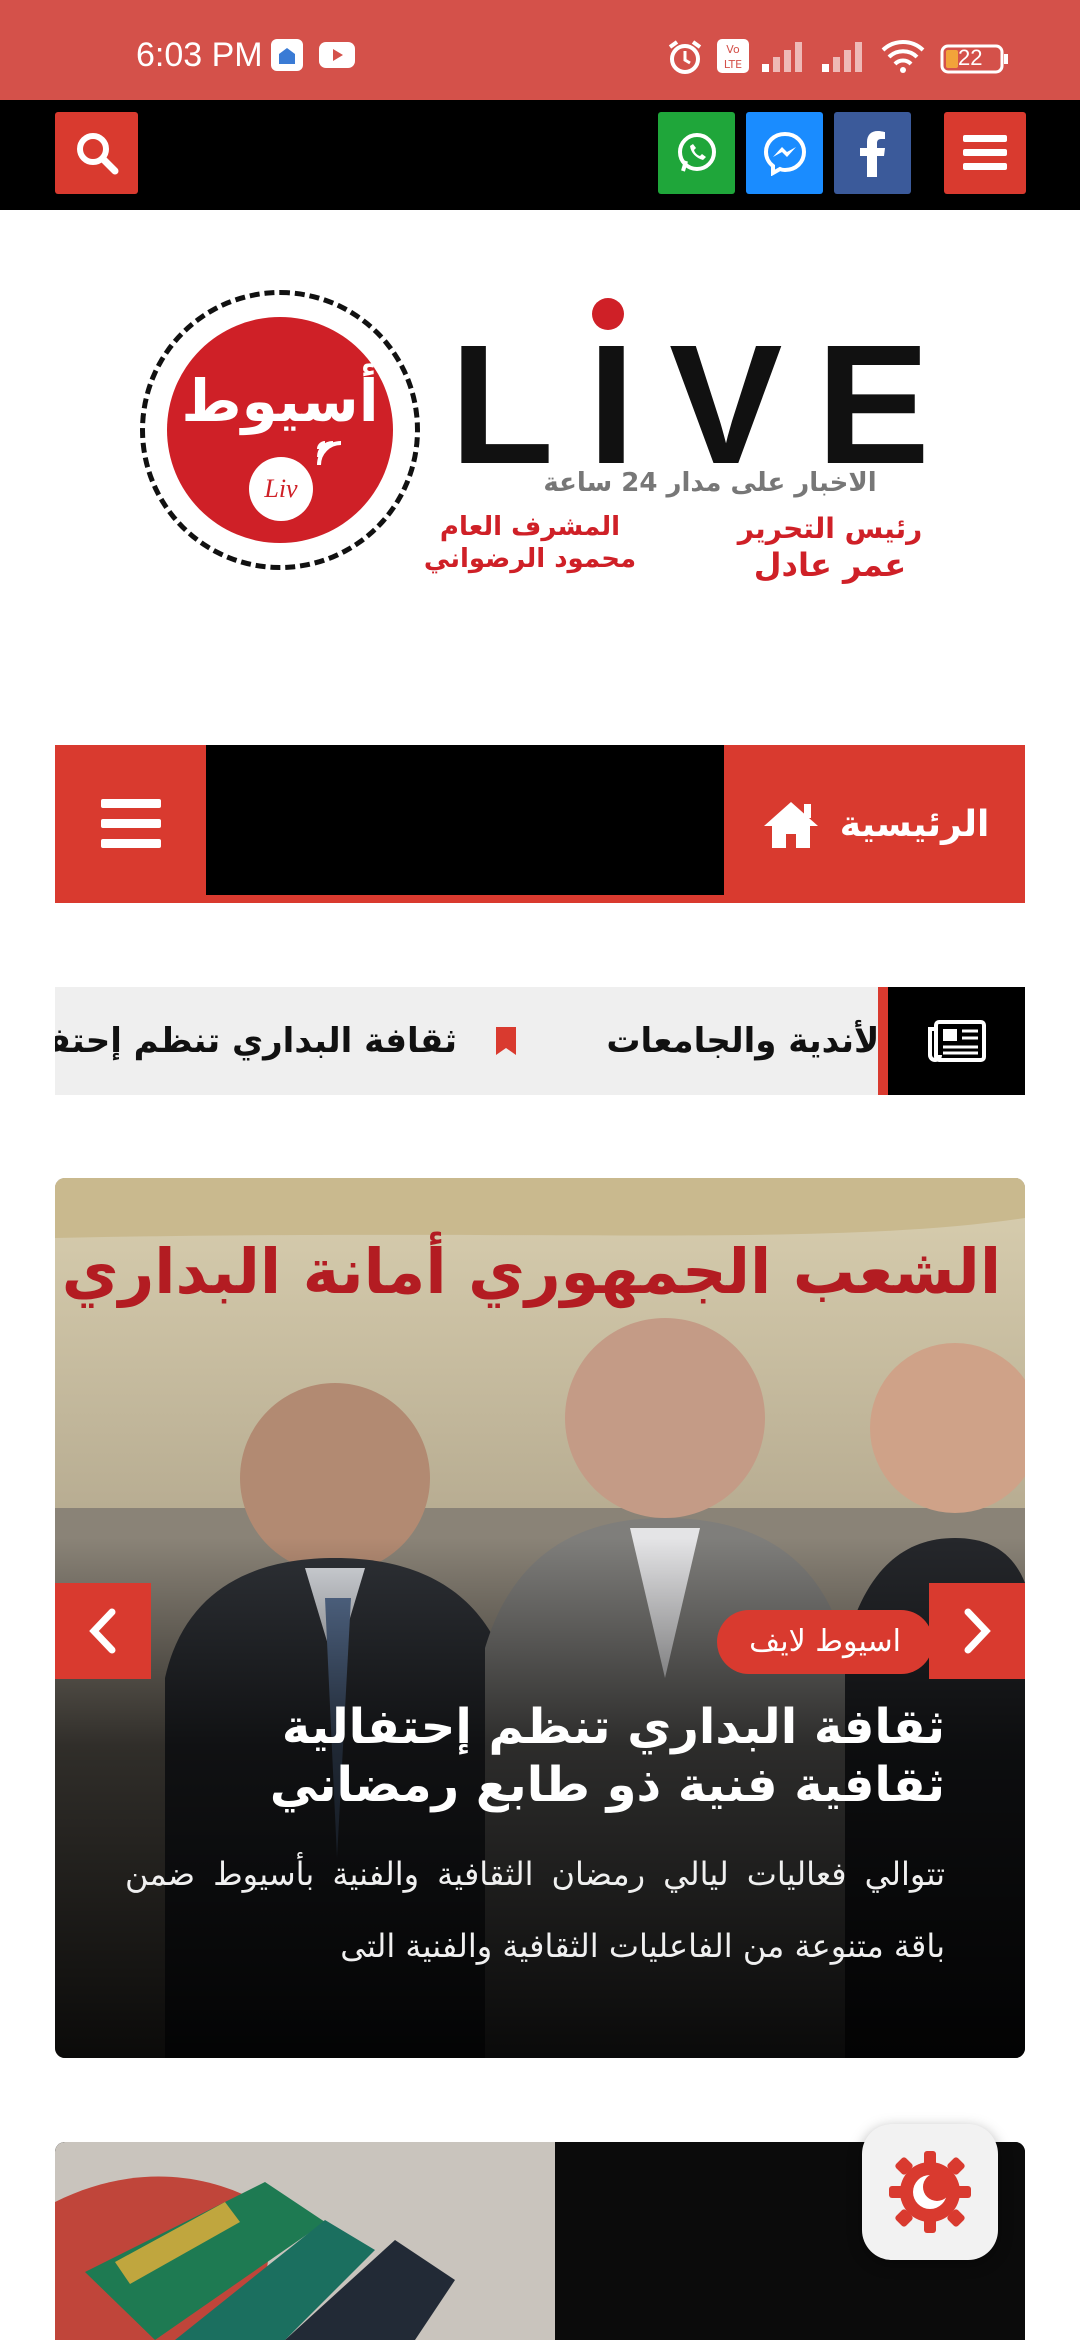 The height and width of the screenshot is (2340, 1080). I want to click on status-bar: 6:03 PM Vo LTE 22, so click(540, 50).